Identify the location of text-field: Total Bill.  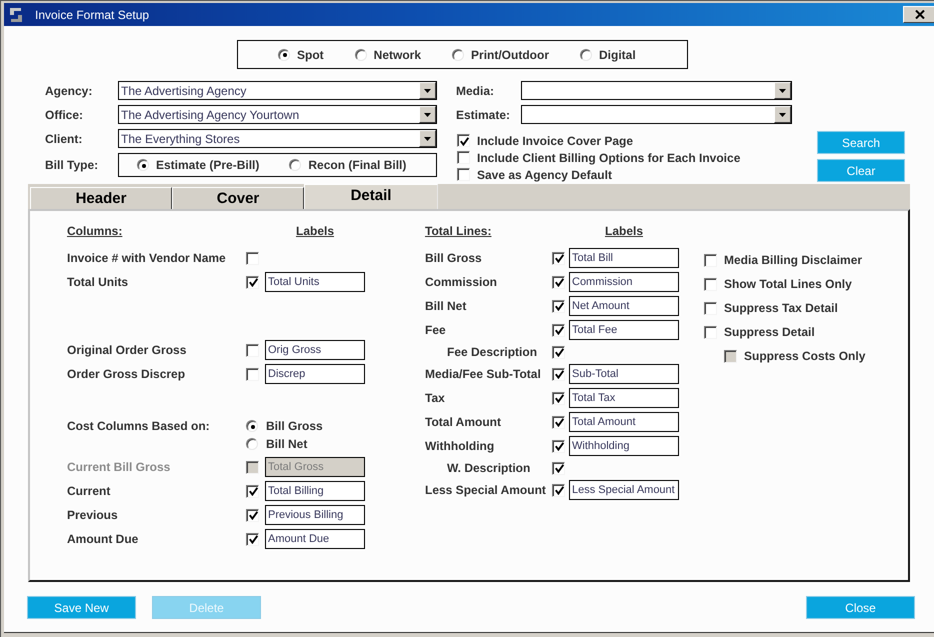
(624, 258).